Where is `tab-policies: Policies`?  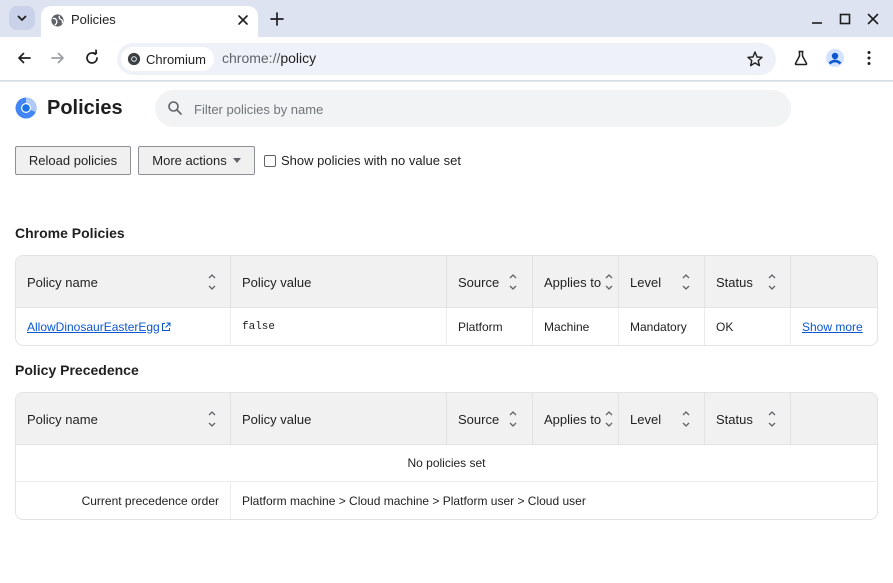 tab-policies: Policies is located at coordinates (149, 21).